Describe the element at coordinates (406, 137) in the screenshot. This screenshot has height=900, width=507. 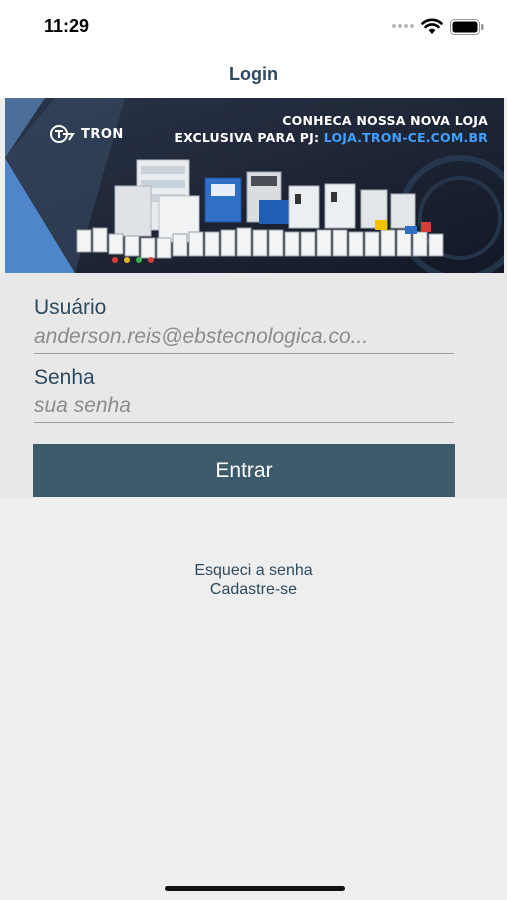
I see `promo-url-link: LOJA.TRON-CE.COM.BR` at that location.